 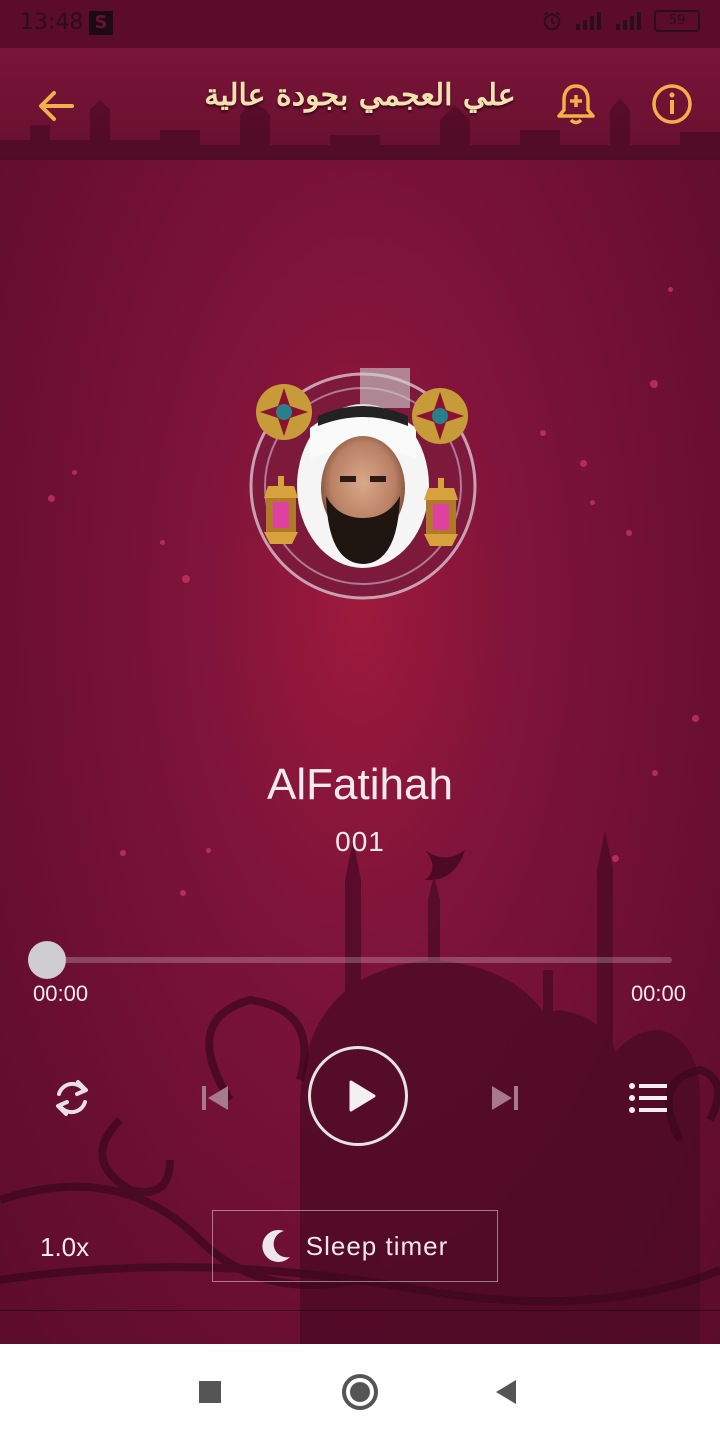 What do you see at coordinates (677, 21) in the screenshot?
I see `battery-indicator: 59` at bounding box center [677, 21].